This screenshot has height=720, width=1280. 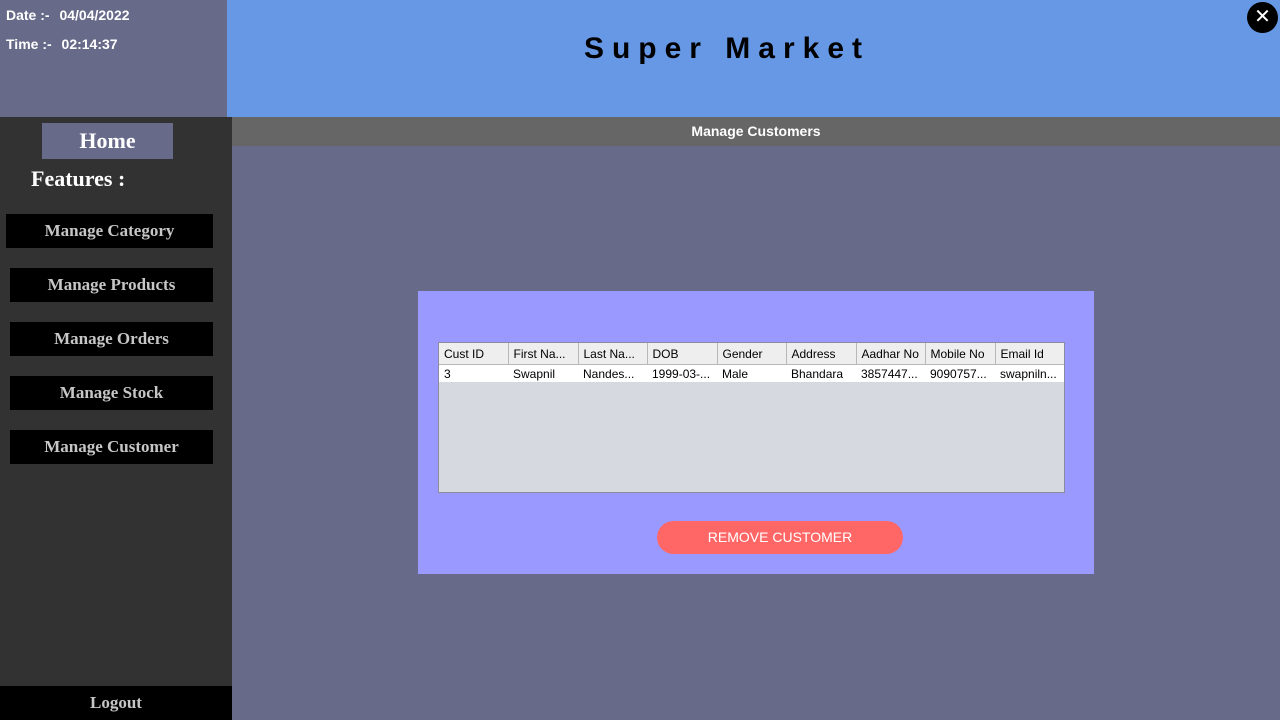 I want to click on table-cell: Swapnil, so click(x=543, y=373).